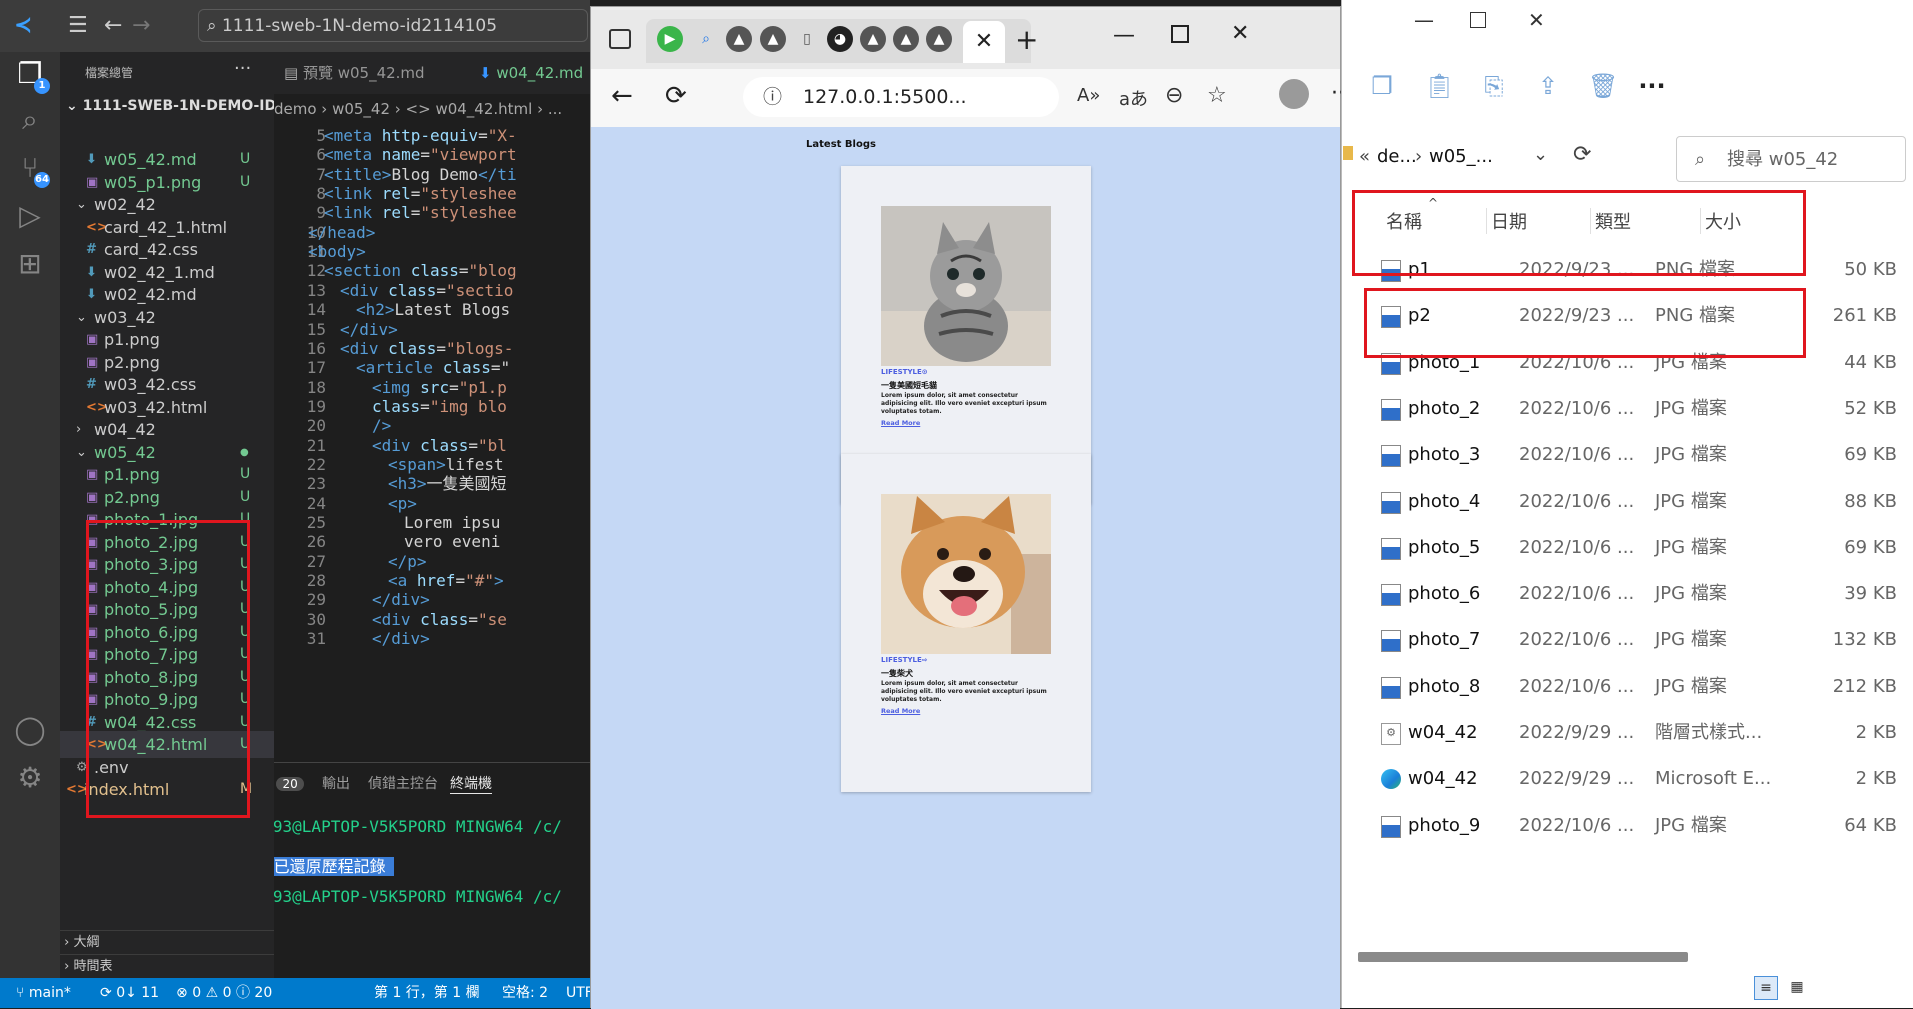  What do you see at coordinates (78, 26) in the screenshot?
I see `menu-icon: ☰` at bounding box center [78, 26].